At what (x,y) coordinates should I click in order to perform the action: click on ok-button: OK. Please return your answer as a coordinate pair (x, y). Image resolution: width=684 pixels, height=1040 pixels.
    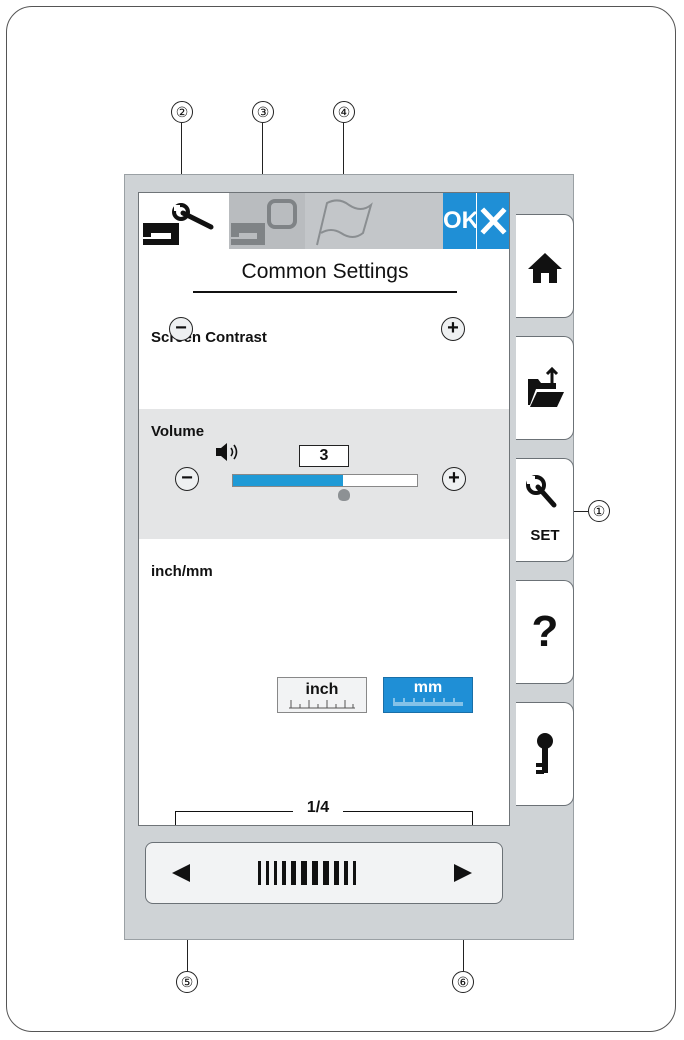
    Looking at the image, I should click on (461, 221).